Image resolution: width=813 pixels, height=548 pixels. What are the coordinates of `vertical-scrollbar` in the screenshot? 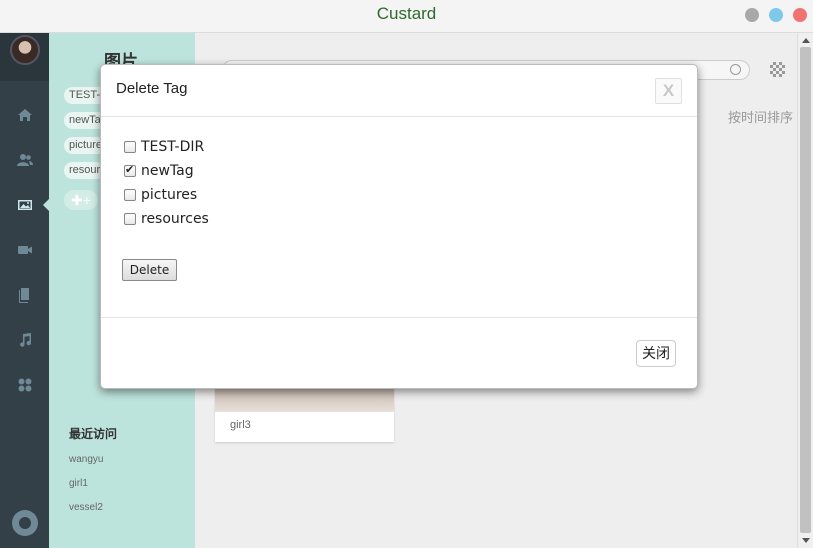 It's located at (805, 290).